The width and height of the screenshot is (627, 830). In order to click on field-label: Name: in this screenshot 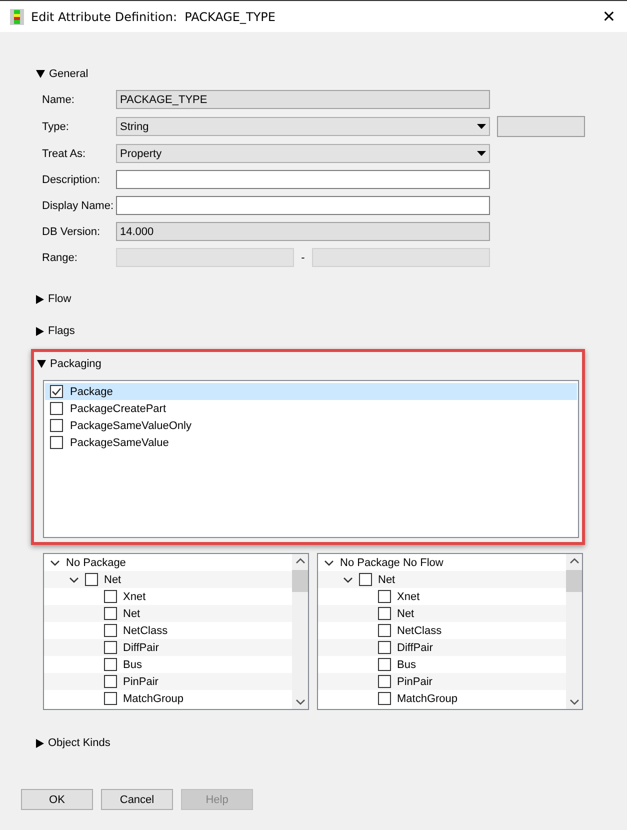, I will do `click(59, 100)`.